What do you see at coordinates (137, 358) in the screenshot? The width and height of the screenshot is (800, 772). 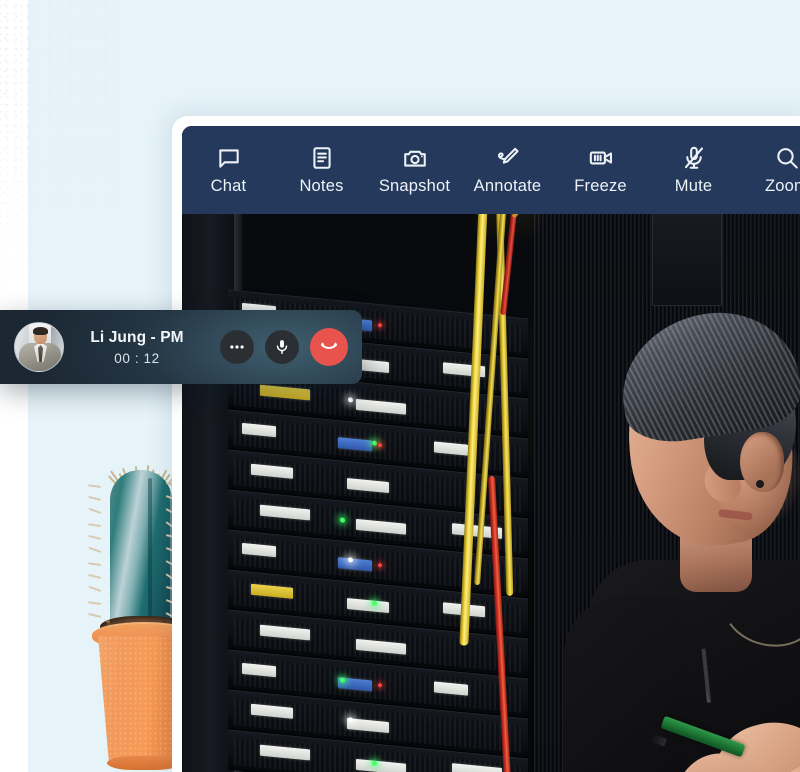 I see `call-duration: 00 : 12` at bounding box center [137, 358].